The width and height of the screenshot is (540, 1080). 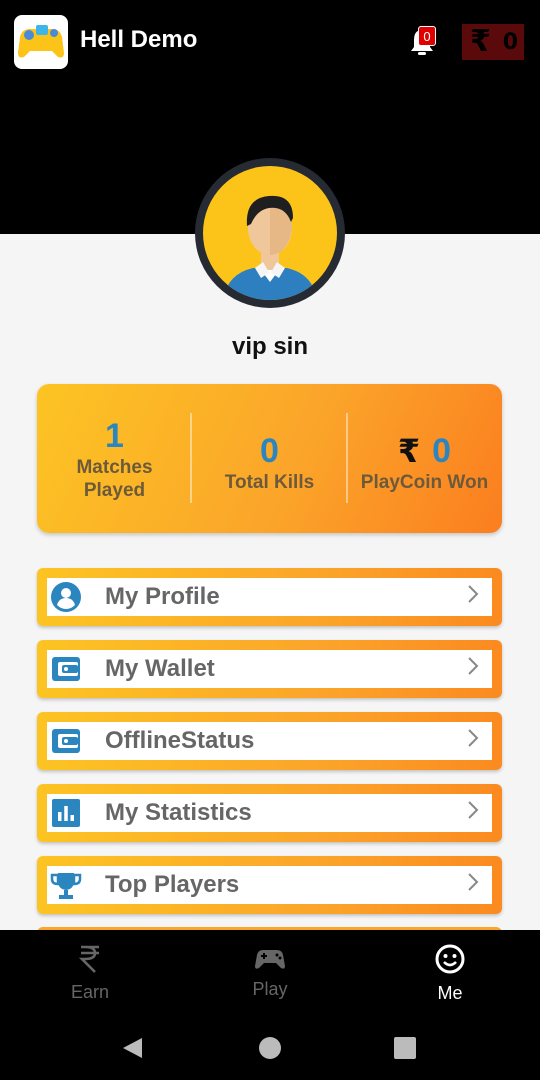 I want to click on stat-value-row: ₹ 0, so click(x=424, y=451).